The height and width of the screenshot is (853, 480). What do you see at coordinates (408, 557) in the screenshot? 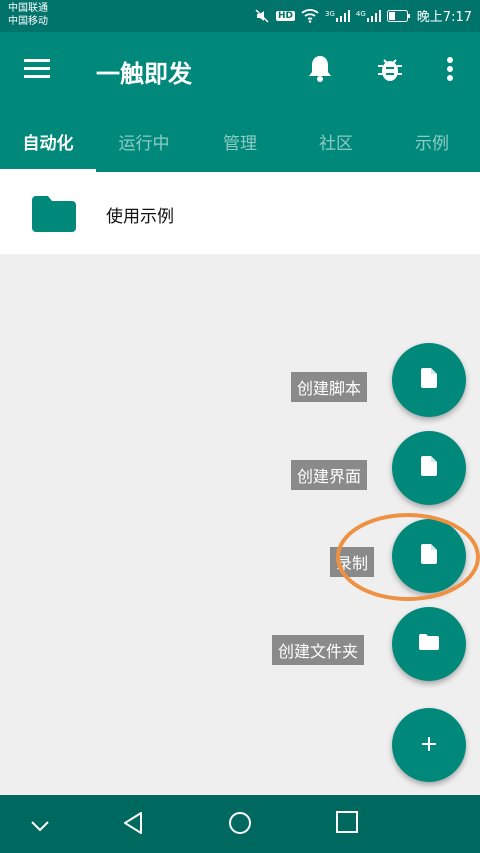
I see `highlight-circle` at bounding box center [408, 557].